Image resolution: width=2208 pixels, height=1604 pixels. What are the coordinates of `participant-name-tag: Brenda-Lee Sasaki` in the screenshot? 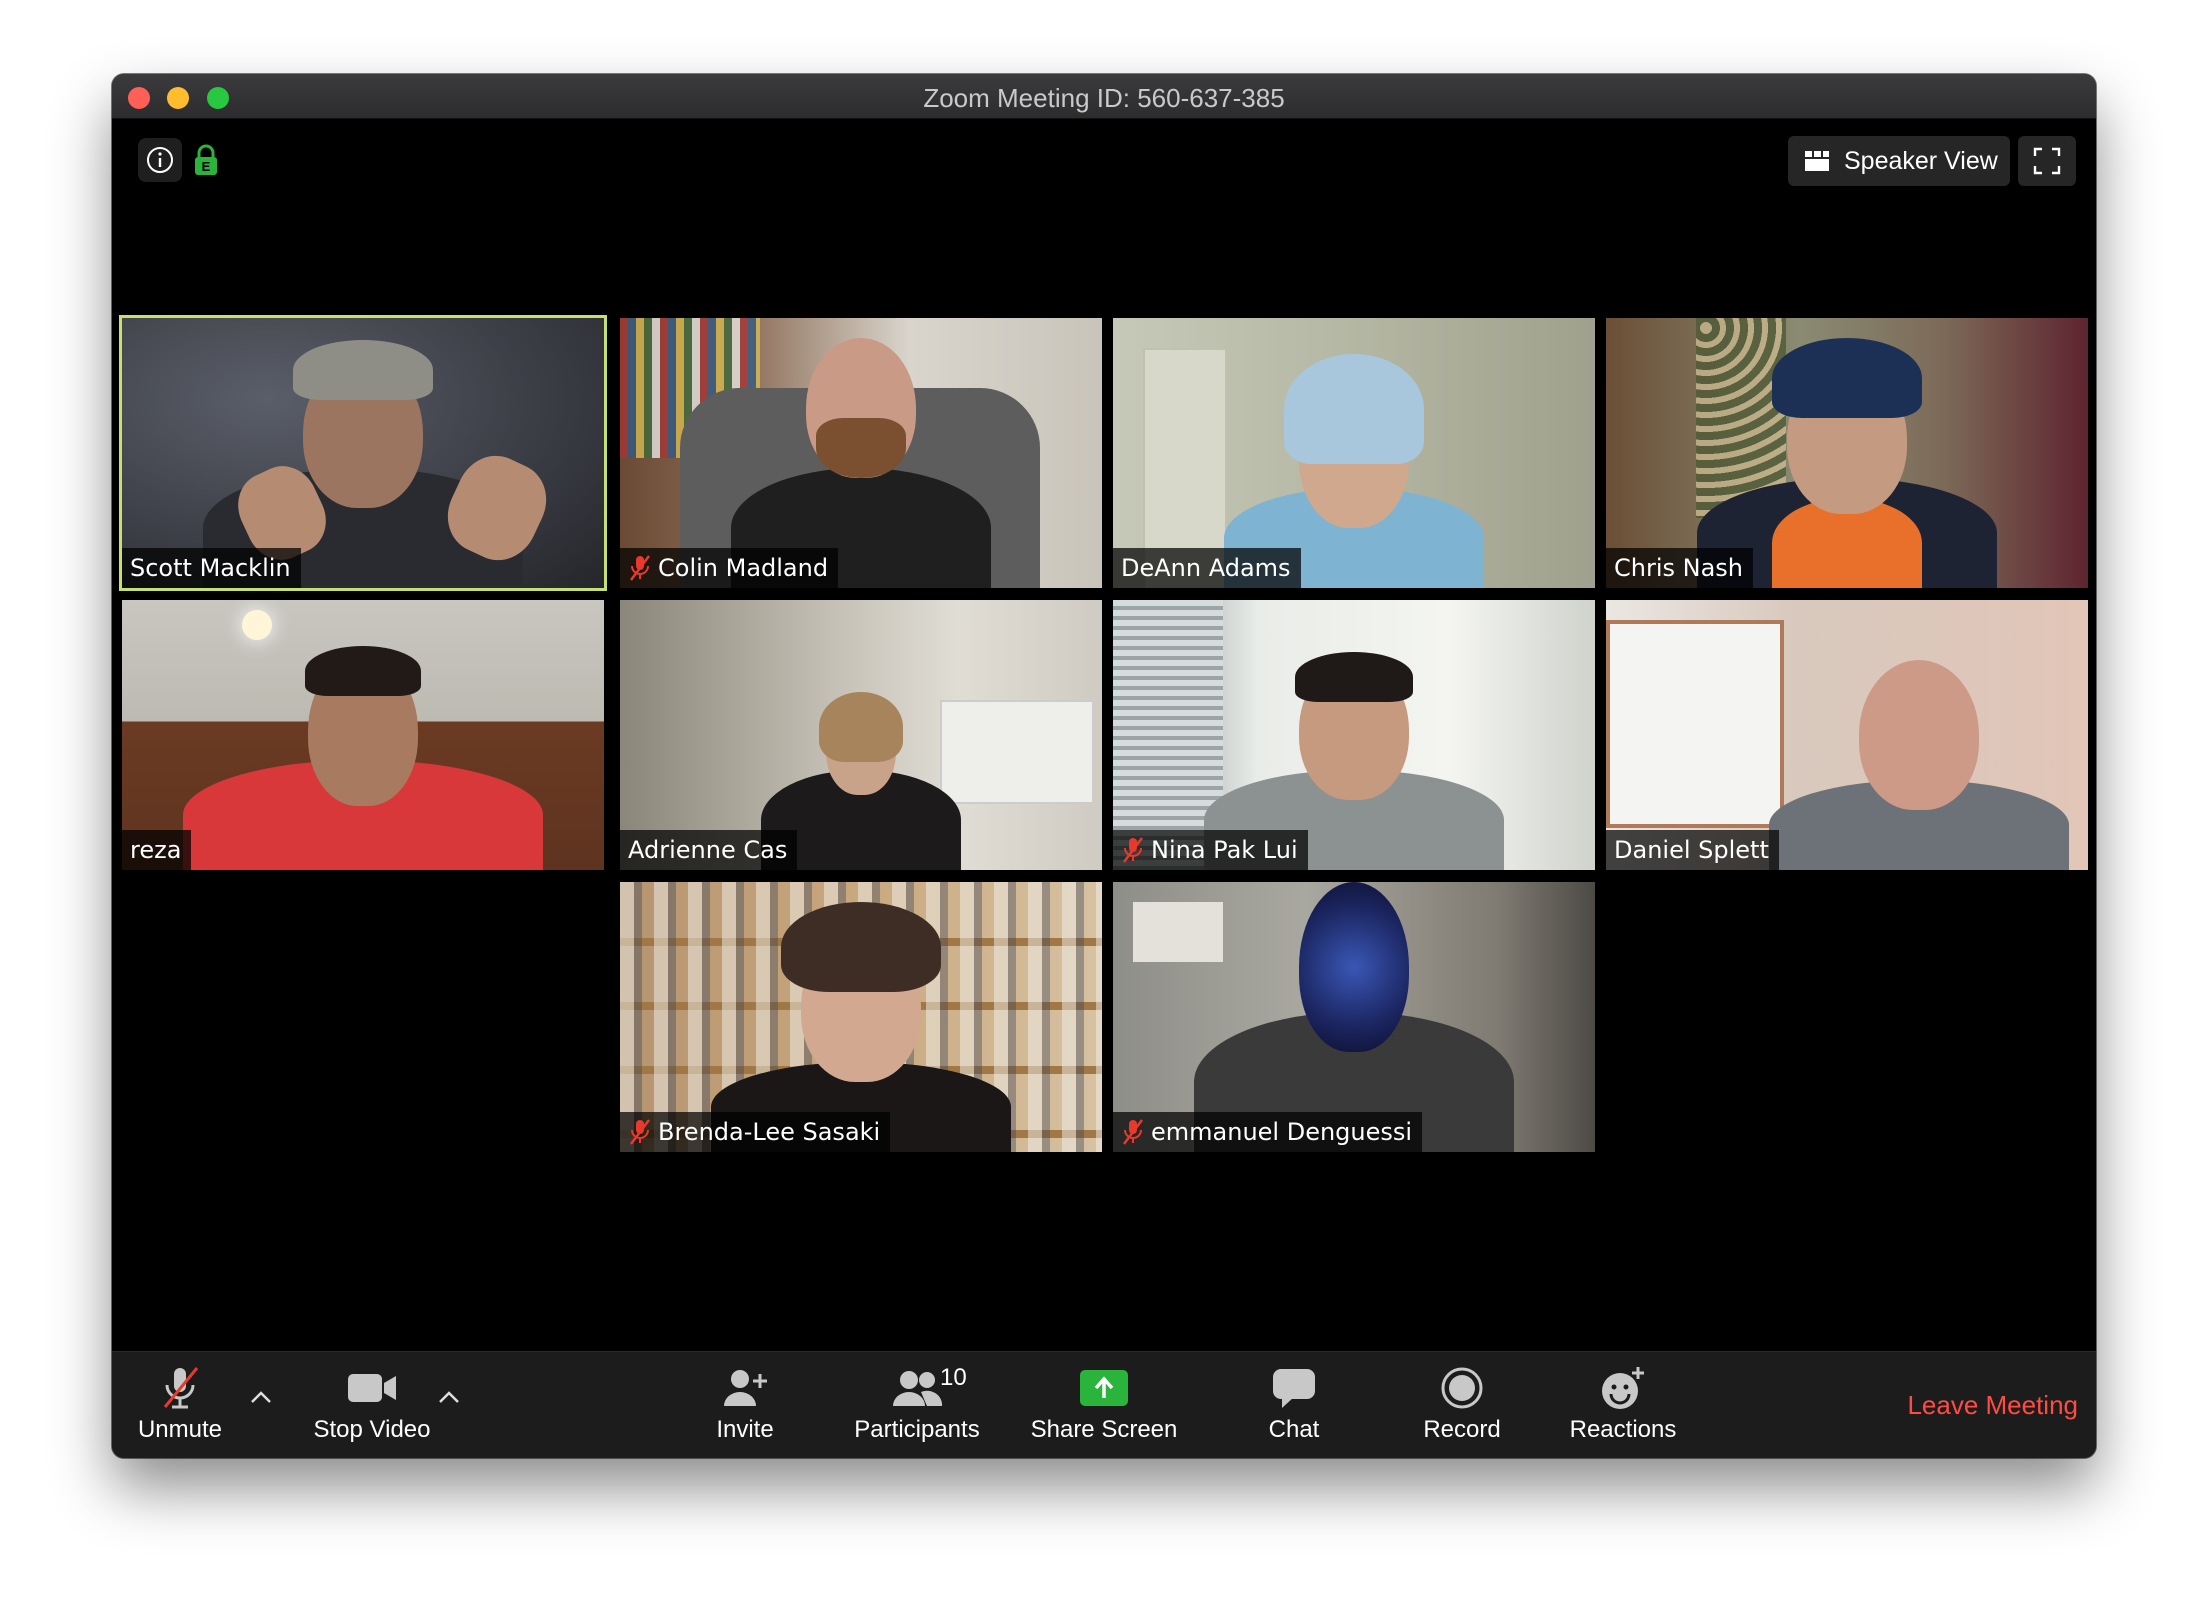 It's located at (755, 1132).